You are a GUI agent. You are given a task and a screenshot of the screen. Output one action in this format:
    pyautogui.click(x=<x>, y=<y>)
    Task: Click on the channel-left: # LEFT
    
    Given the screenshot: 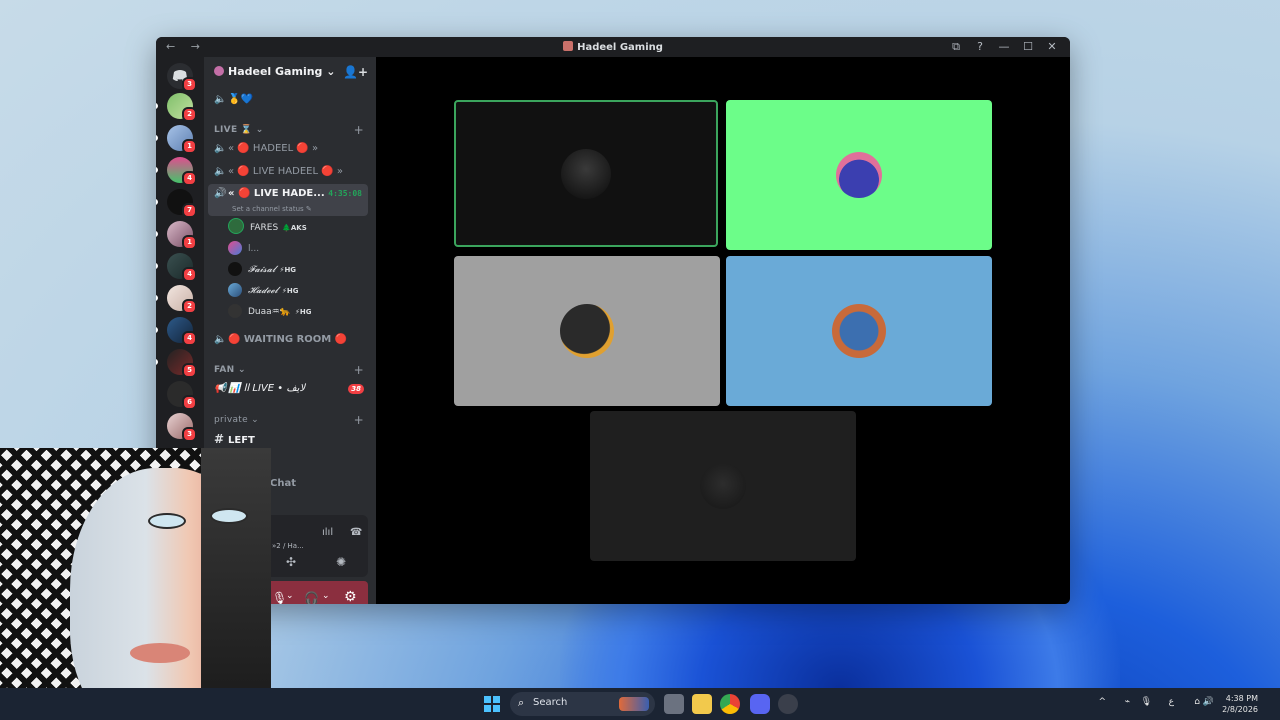 What is the action you would take?
    pyautogui.click(x=291, y=439)
    